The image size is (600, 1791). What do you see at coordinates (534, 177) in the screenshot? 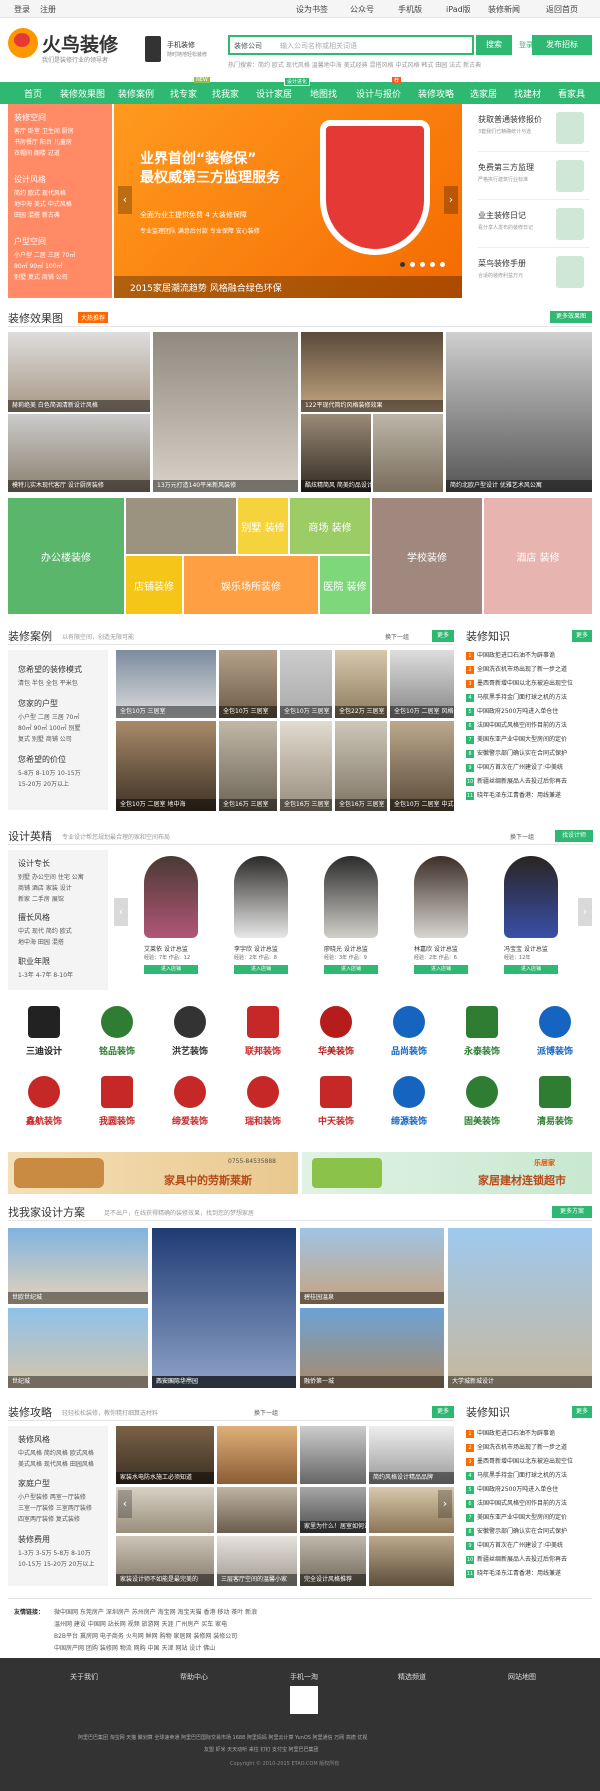
I see `promo-supervision: 免费第三方监理 严格执行建筑行业标准` at bounding box center [534, 177].